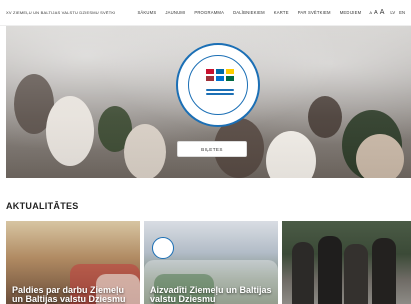 This screenshot has height=304, width=411. Describe the element at coordinates (314, 12) in the screenshot. I see `nav-item-about: PAR SVĒTKIEM` at that location.